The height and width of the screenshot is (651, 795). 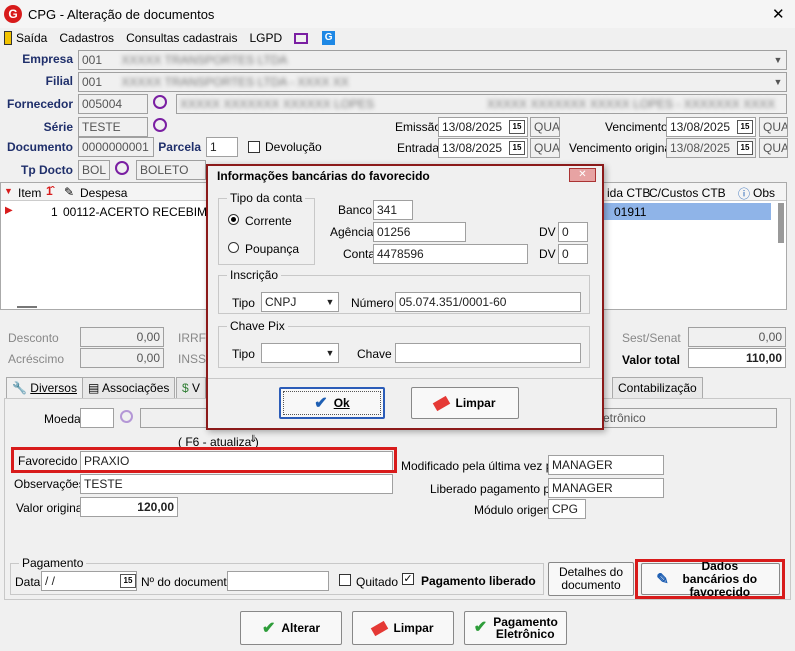 What do you see at coordinates (591, 579) in the screenshot?
I see `detalhes-documento-button: Detalhes do documento` at bounding box center [591, 579].